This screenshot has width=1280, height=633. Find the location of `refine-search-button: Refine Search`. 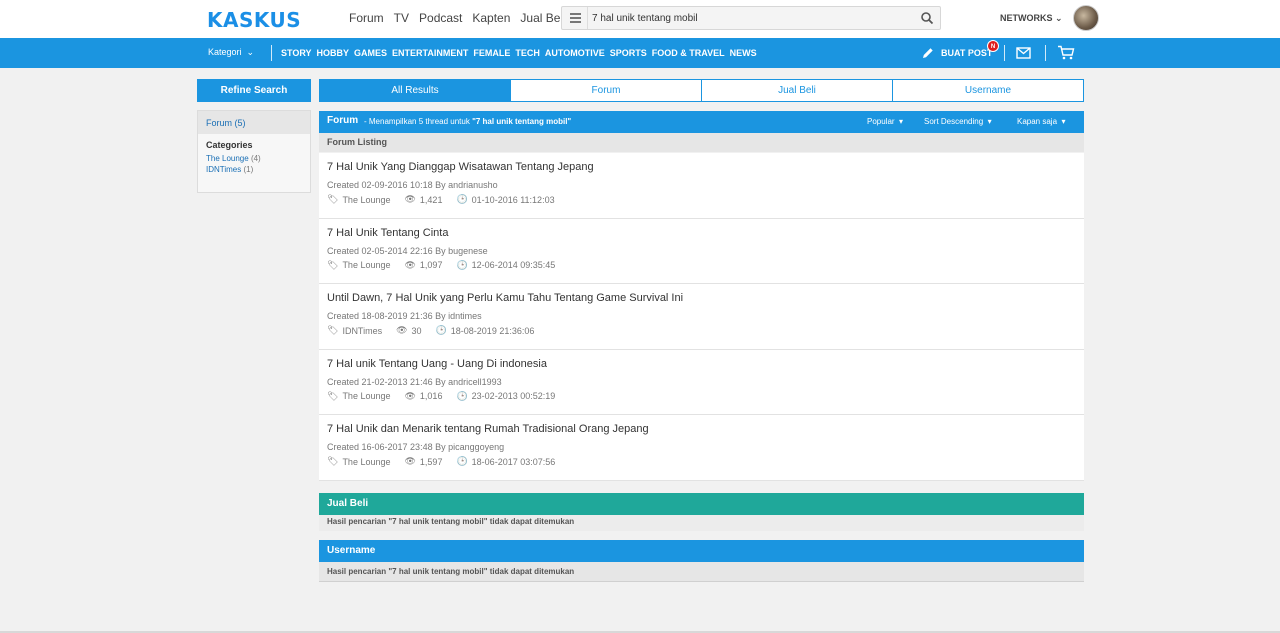

refine-search-button: Refine Search is located at coordinates (254, 90).